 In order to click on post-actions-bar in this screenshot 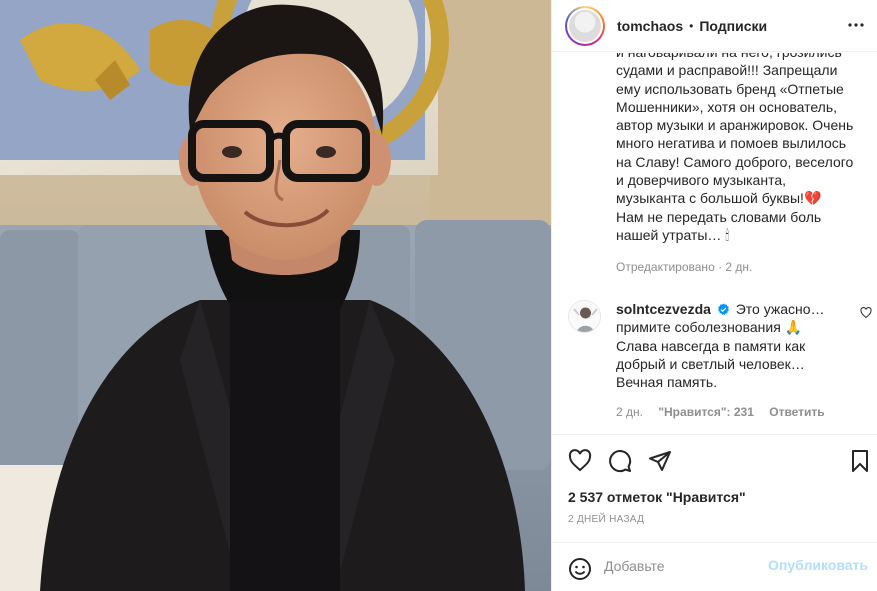, I will do `click(714, 460)`.